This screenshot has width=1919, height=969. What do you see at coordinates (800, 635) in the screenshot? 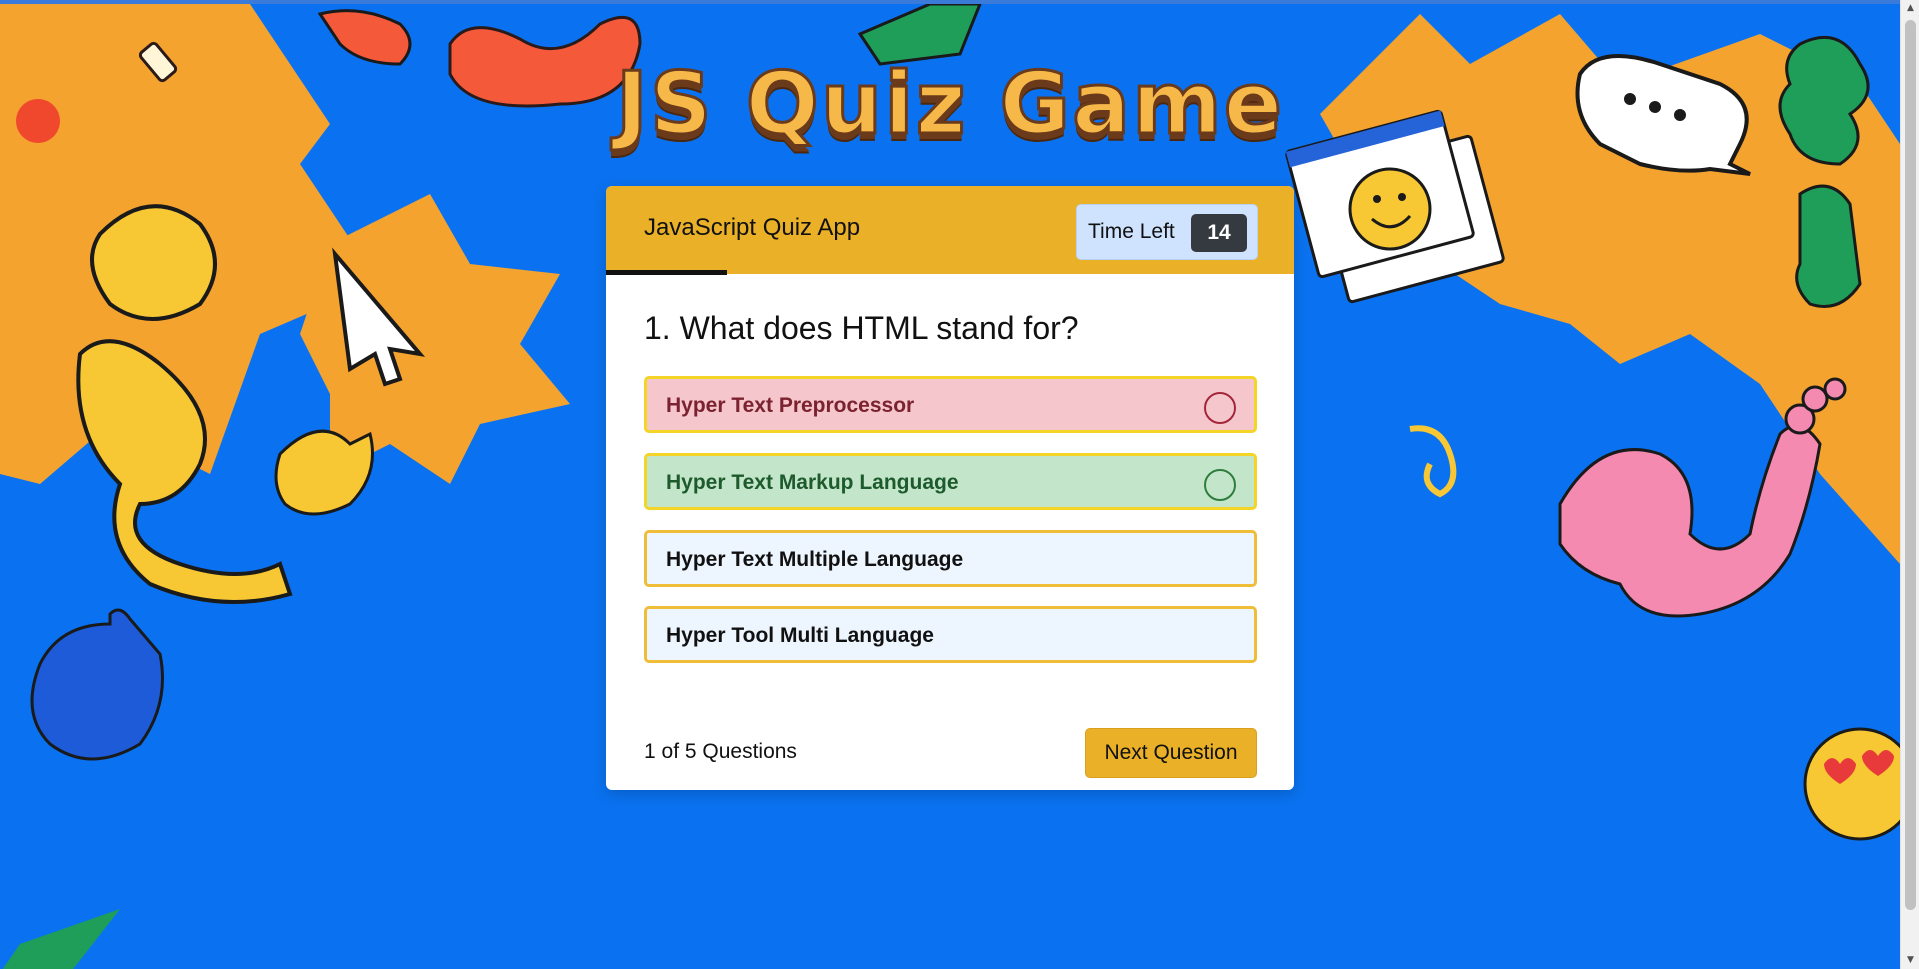
I see `answer-option-label: Hyper Tool Multi Language` at bounding box center [800, 635].